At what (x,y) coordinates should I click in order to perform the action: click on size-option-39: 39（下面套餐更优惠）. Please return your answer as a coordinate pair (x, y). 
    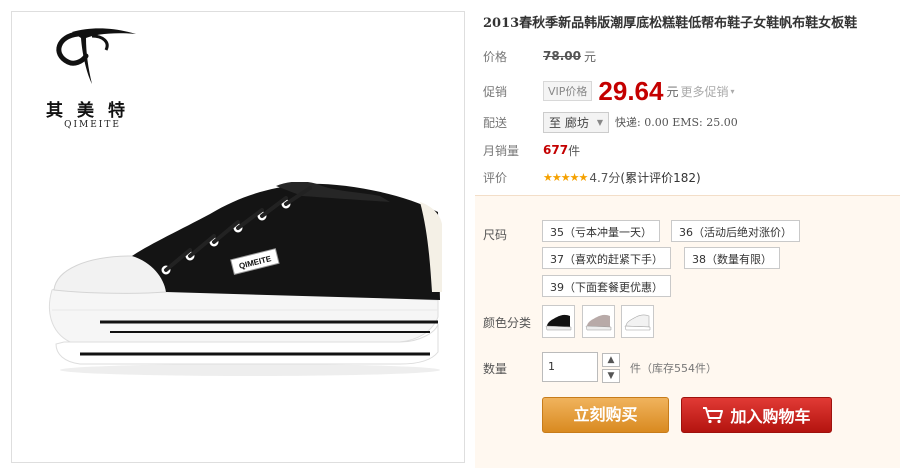
    Looking at the image, I should click on (606, 286).